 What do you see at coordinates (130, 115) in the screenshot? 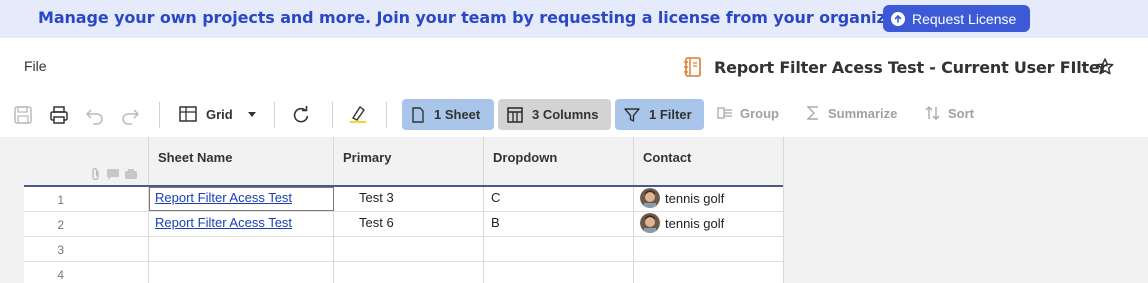
I see `redo-icon` at bounding box center [130, 115].